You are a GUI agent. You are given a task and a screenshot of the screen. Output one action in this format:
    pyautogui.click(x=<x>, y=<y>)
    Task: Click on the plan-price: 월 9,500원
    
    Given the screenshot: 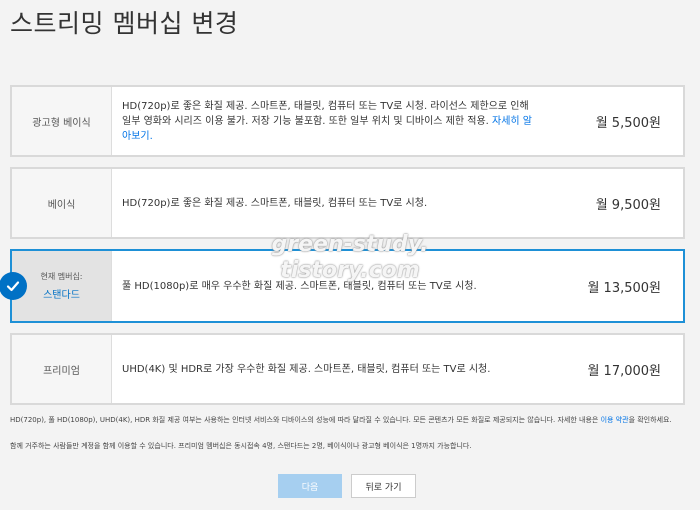 What is the action you would take?
    pyautogui.click(x=628, y=205)
    